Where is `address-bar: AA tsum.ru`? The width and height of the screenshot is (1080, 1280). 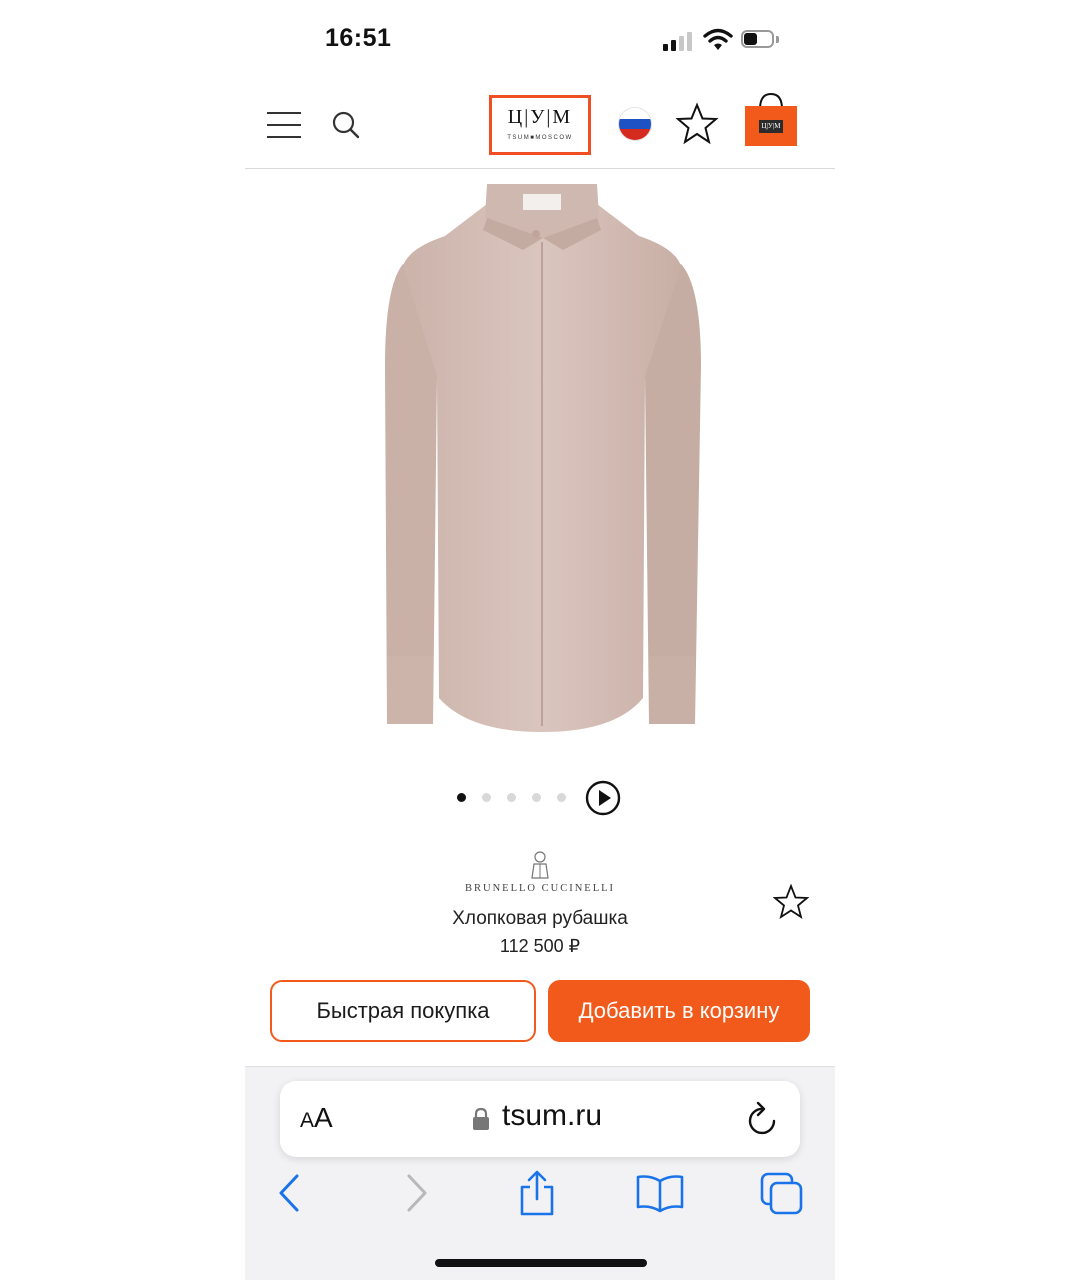
address-bar: AA tsum.ru is located at coordinates (540, 1119).